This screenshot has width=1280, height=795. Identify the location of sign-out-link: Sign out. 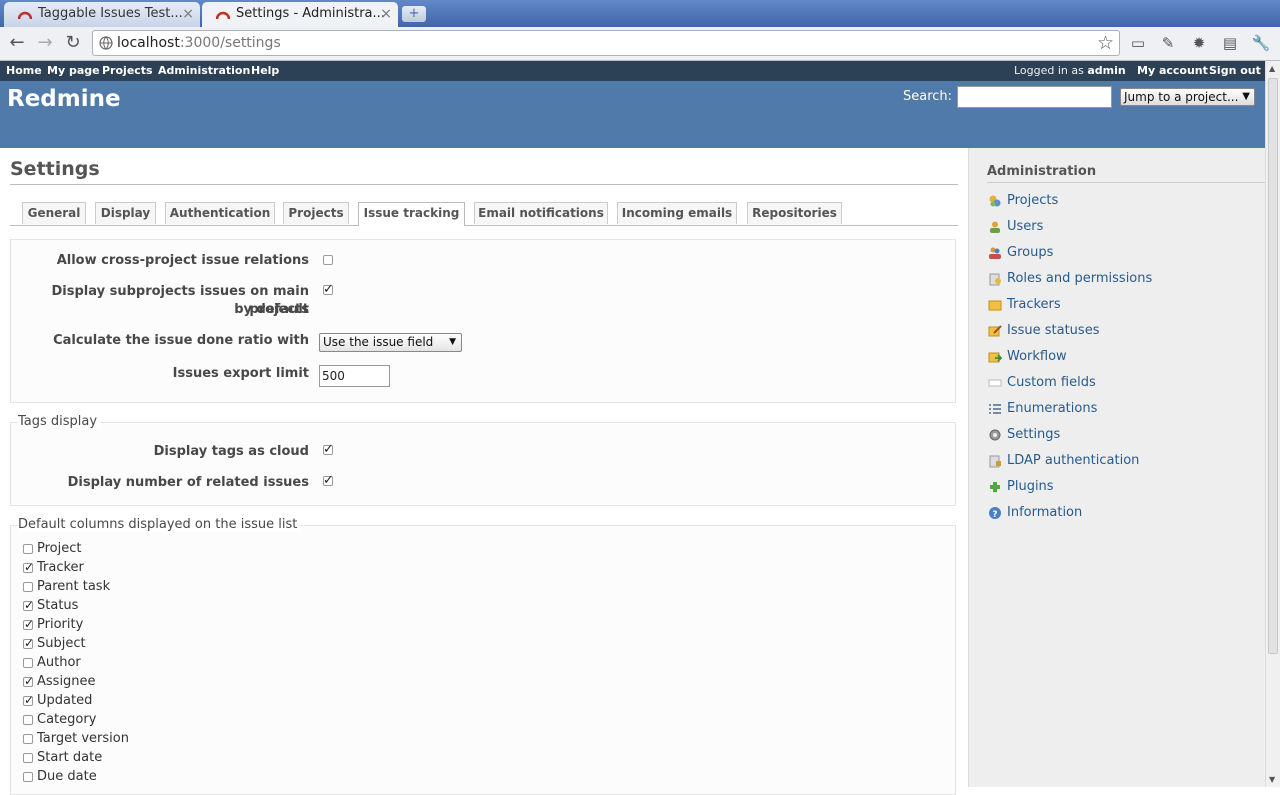
(1235, 70).